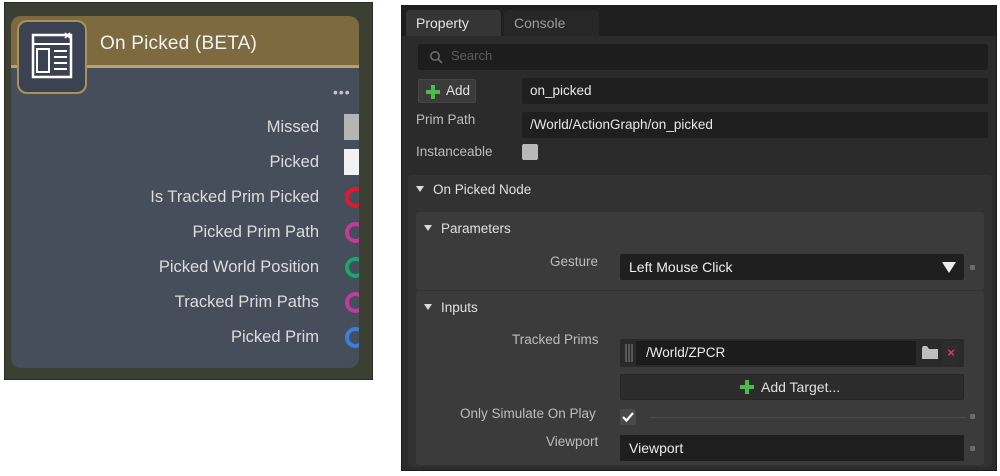 This screenshot has width=1000, height=476. What do you see at coordinates (453, 23) in the screenshot?
I see `tab-property: Property` at bounding box center [453, 23].